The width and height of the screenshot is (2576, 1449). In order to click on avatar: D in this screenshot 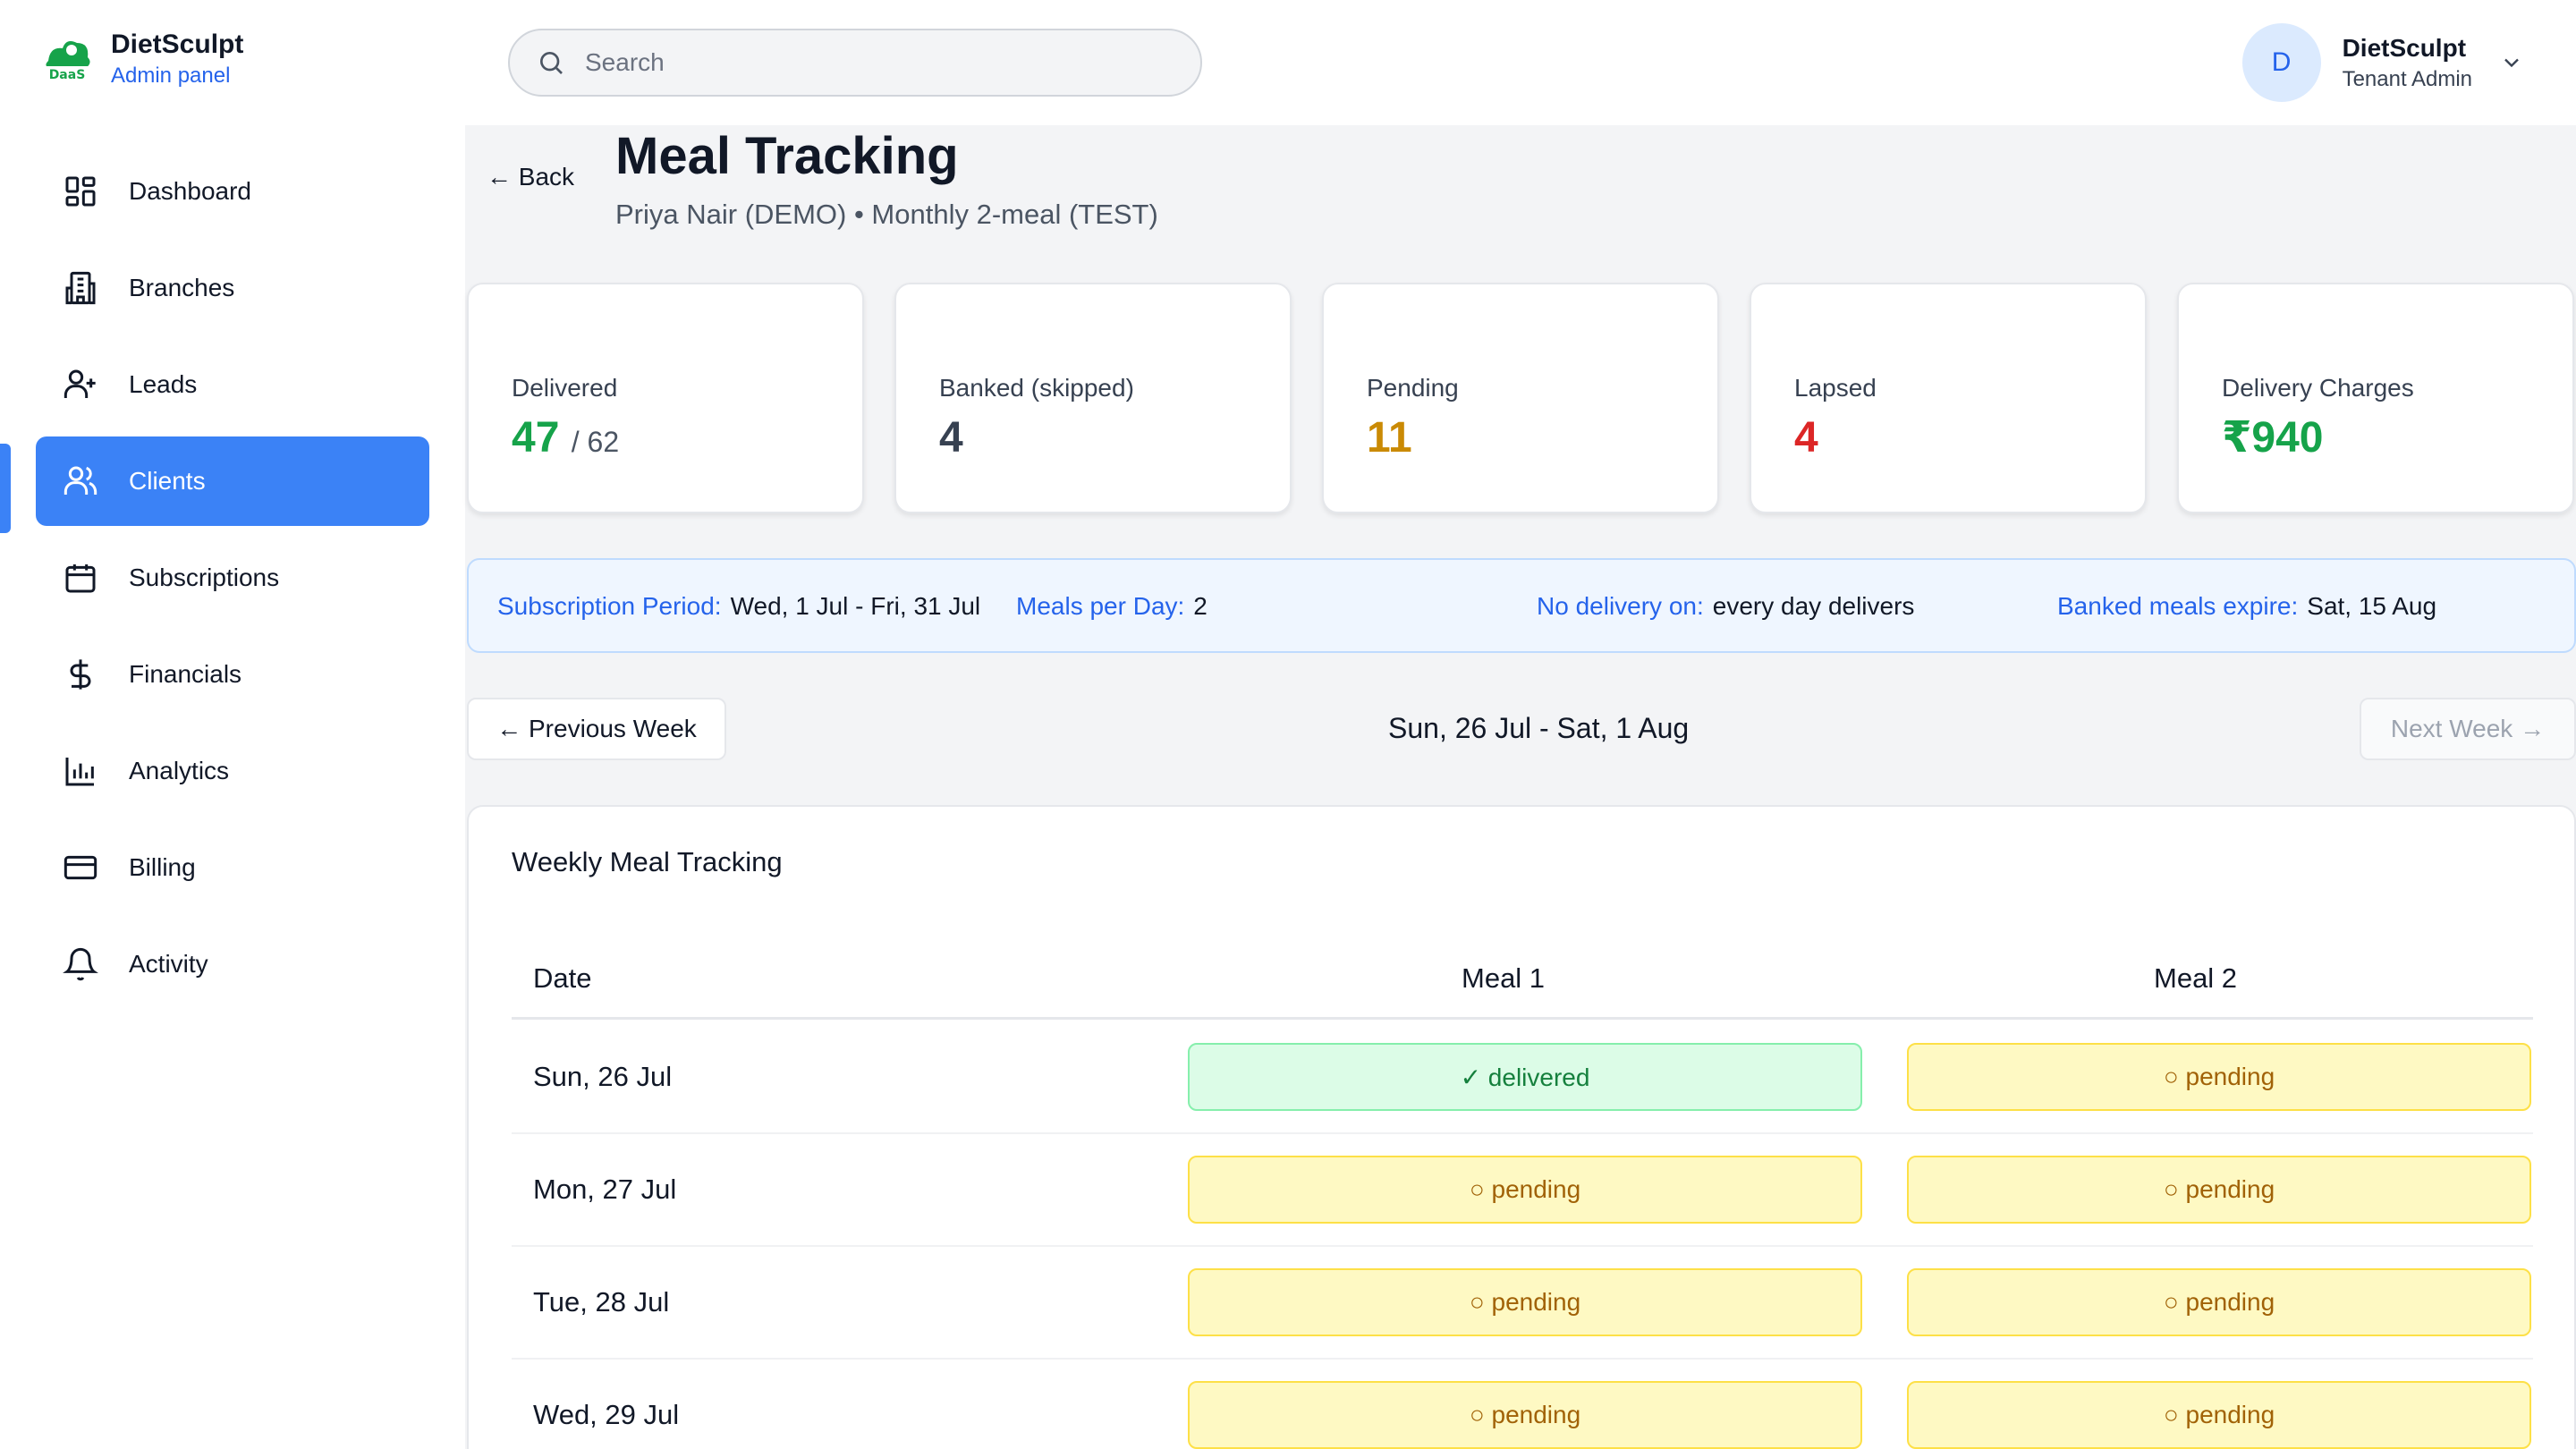, I will do `click(2281, 62)`.